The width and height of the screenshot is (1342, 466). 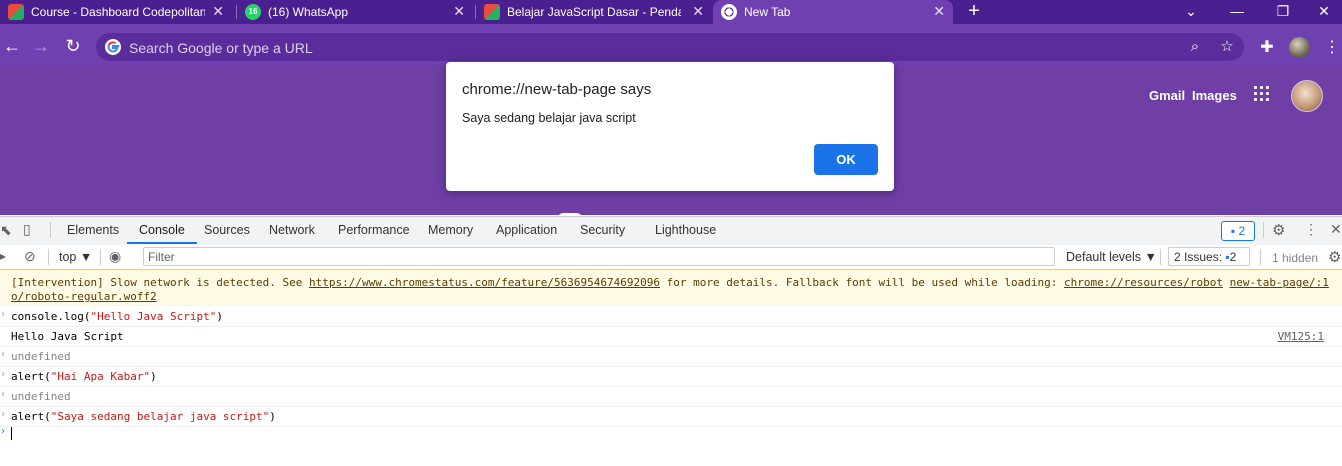 I want to click on warning-line: o/roboto-regular.woff2, so click(x=84, y=296).